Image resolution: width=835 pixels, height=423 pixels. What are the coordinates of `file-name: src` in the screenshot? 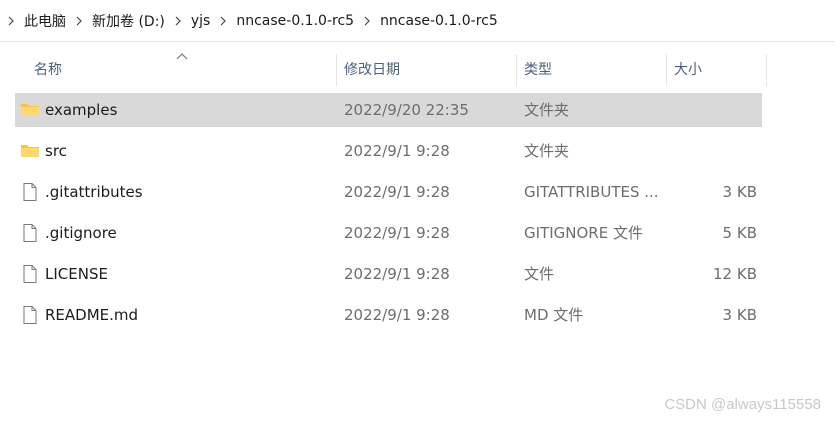 It's located at (56, 151).